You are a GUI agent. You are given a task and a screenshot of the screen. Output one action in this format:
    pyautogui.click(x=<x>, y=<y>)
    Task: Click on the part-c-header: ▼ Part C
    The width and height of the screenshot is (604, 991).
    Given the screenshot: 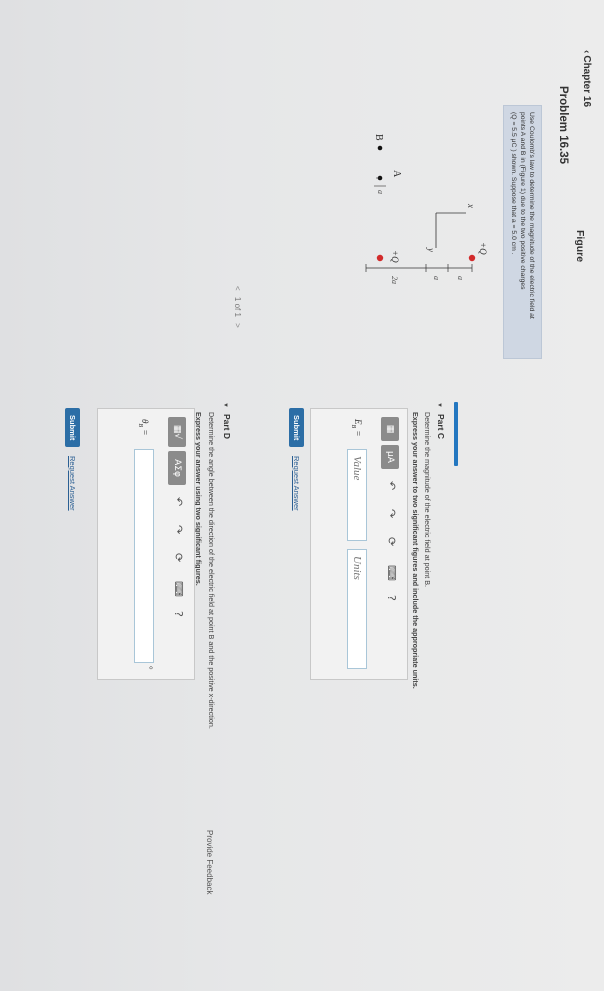 What is the action you would take?
    pyautogui.click(x=441, y=420)
    